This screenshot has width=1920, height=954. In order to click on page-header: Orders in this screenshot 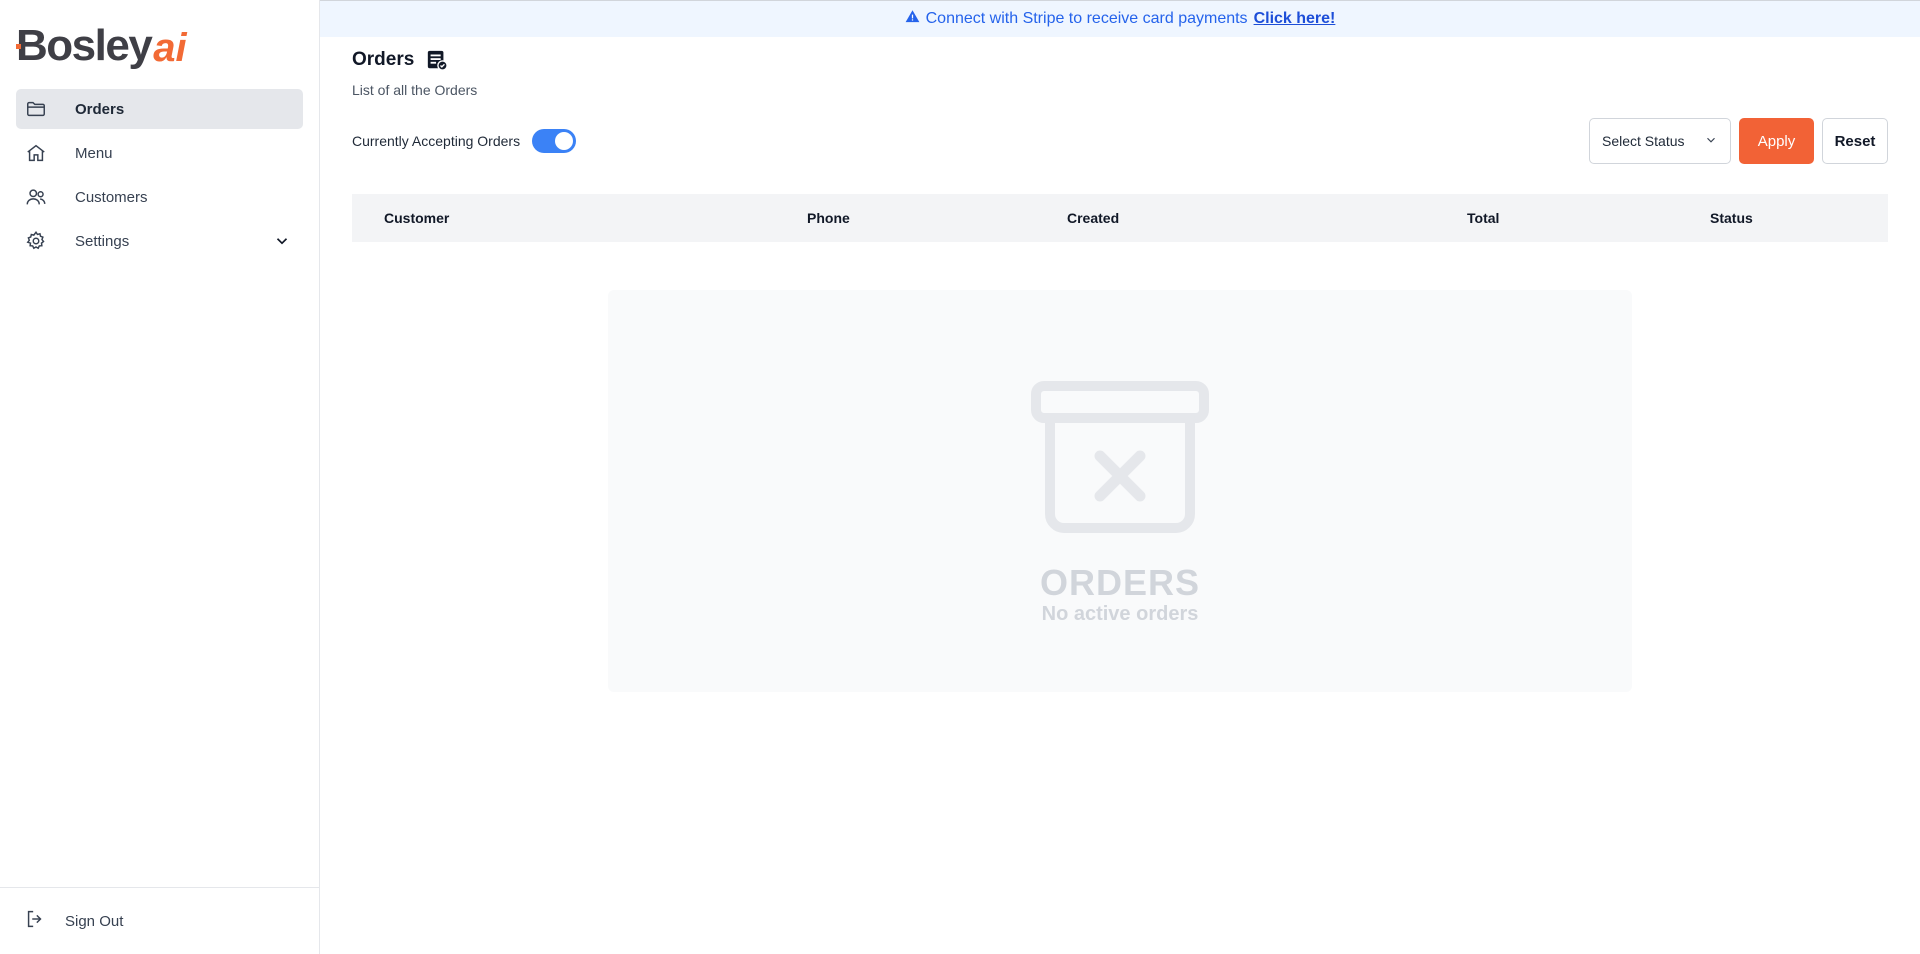, I will do `click(400, 60)`.